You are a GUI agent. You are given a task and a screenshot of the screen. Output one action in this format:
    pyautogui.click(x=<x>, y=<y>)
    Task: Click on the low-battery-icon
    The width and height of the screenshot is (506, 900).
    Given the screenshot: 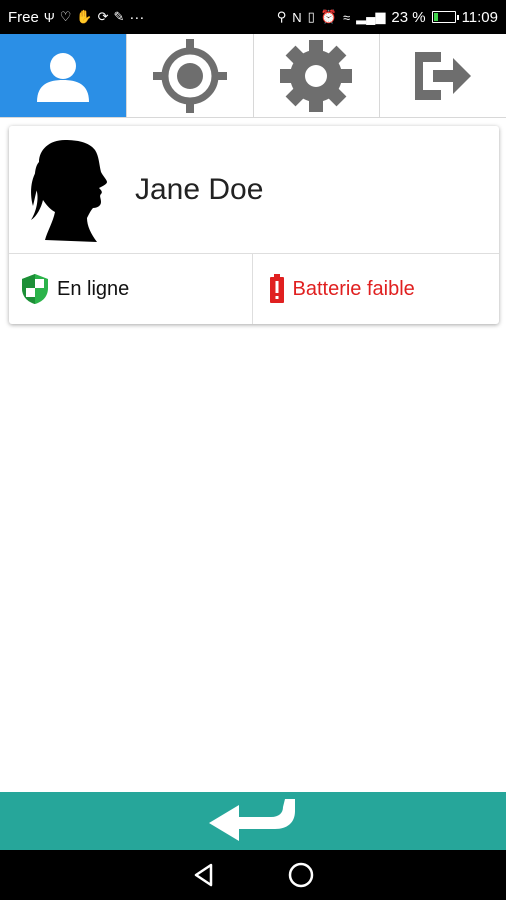 What is the action you would take?
    pyautogui.click(x=276, y=288)
    